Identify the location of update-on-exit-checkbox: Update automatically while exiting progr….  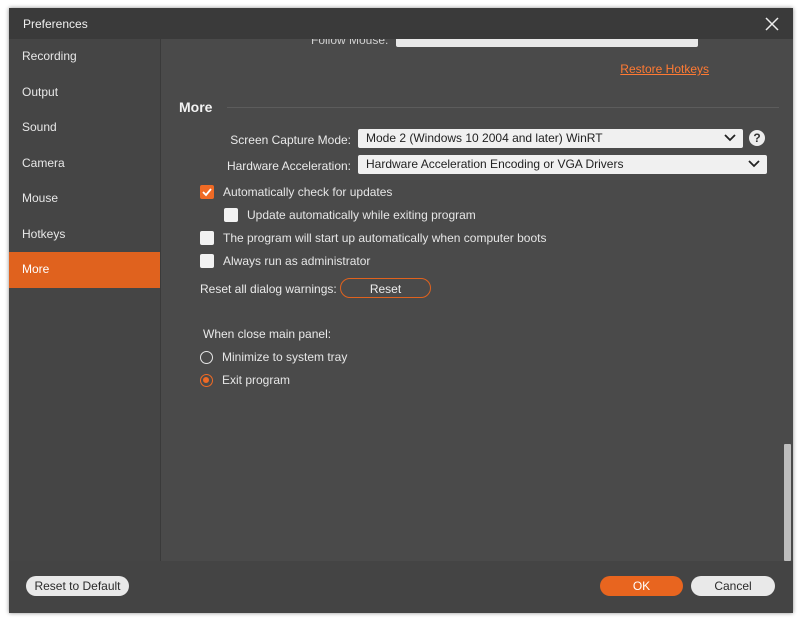
(350, 215).